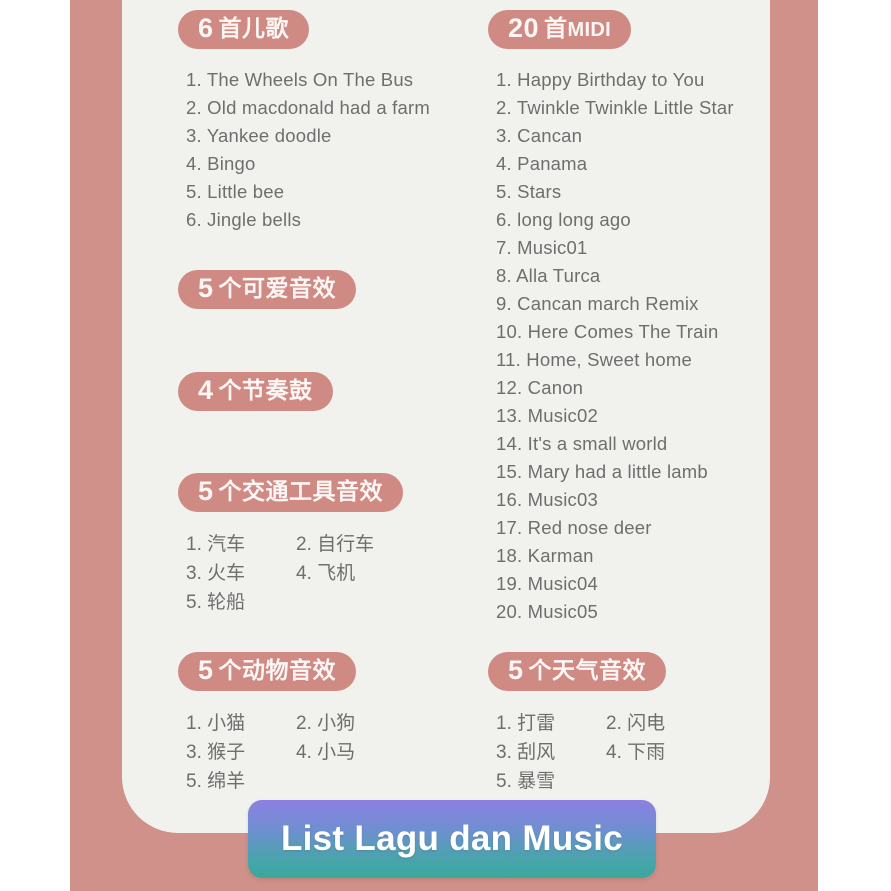 This screenshot has height=891, width=891. I want to click on section-animal-sounds: 5 个动物音效 1. 小猫 2. 小狗 3. 猴子 4. 小马 5. 绵羊, so click(292, 724).